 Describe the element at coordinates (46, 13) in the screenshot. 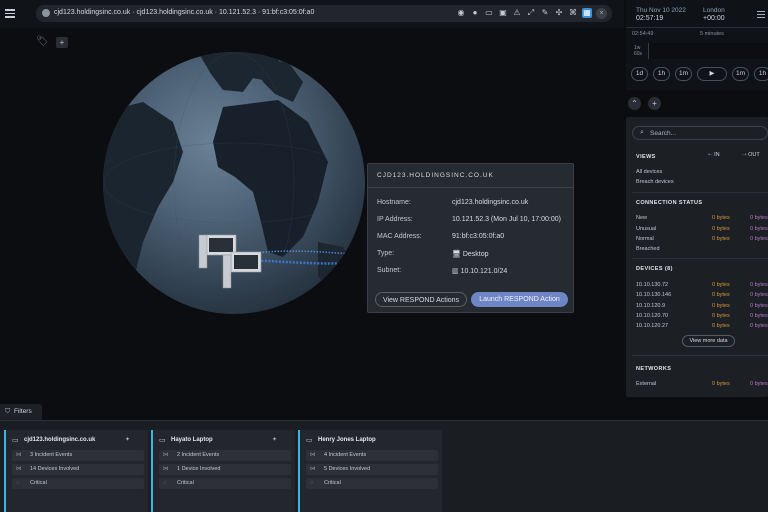

I see `site-icon` at that location.